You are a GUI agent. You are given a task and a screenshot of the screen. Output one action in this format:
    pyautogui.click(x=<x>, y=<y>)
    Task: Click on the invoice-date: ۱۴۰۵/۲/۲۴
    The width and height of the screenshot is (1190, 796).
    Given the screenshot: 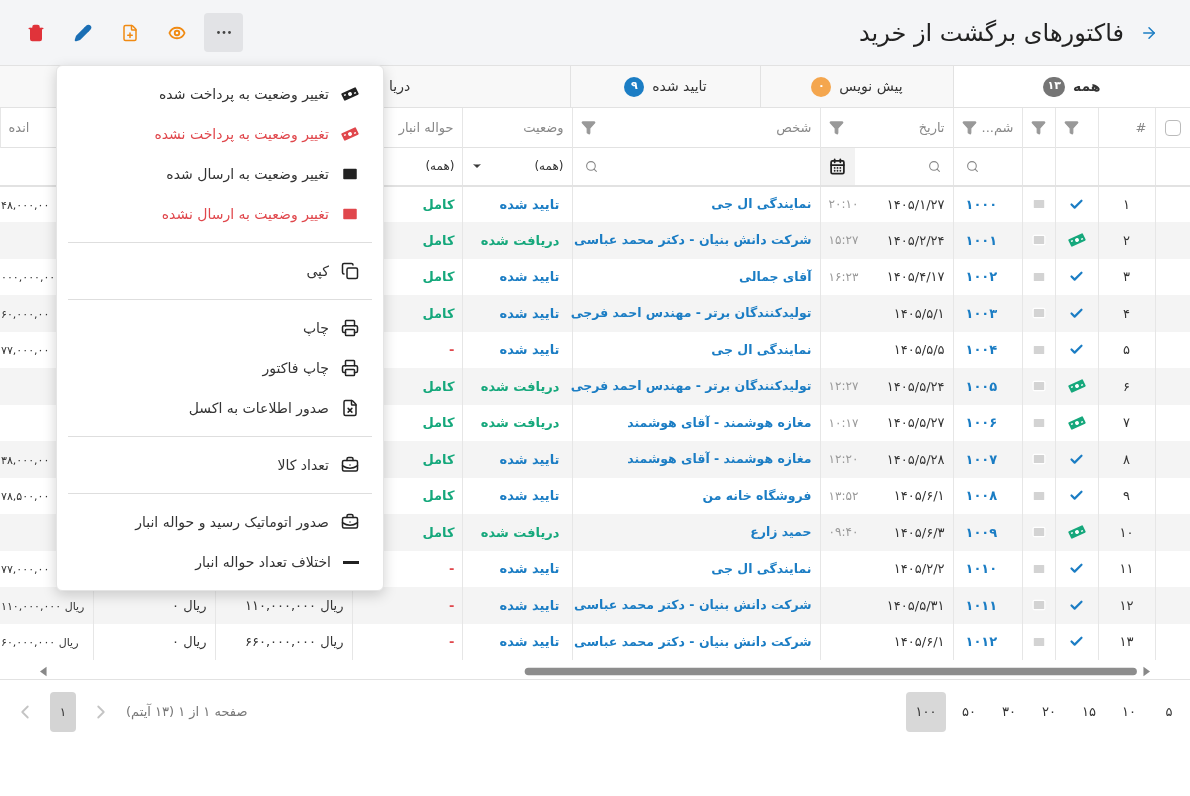 What is the action you would take?
    pyautogui.click(x=915, y=240)
    